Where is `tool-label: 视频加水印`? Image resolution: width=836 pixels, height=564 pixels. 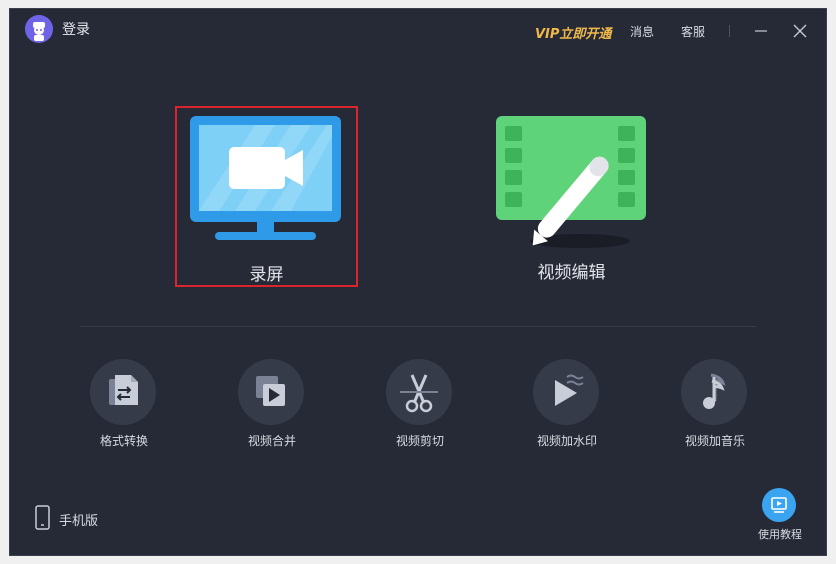 tool-label: 视频加水印 is located at coordinates (566, 441).